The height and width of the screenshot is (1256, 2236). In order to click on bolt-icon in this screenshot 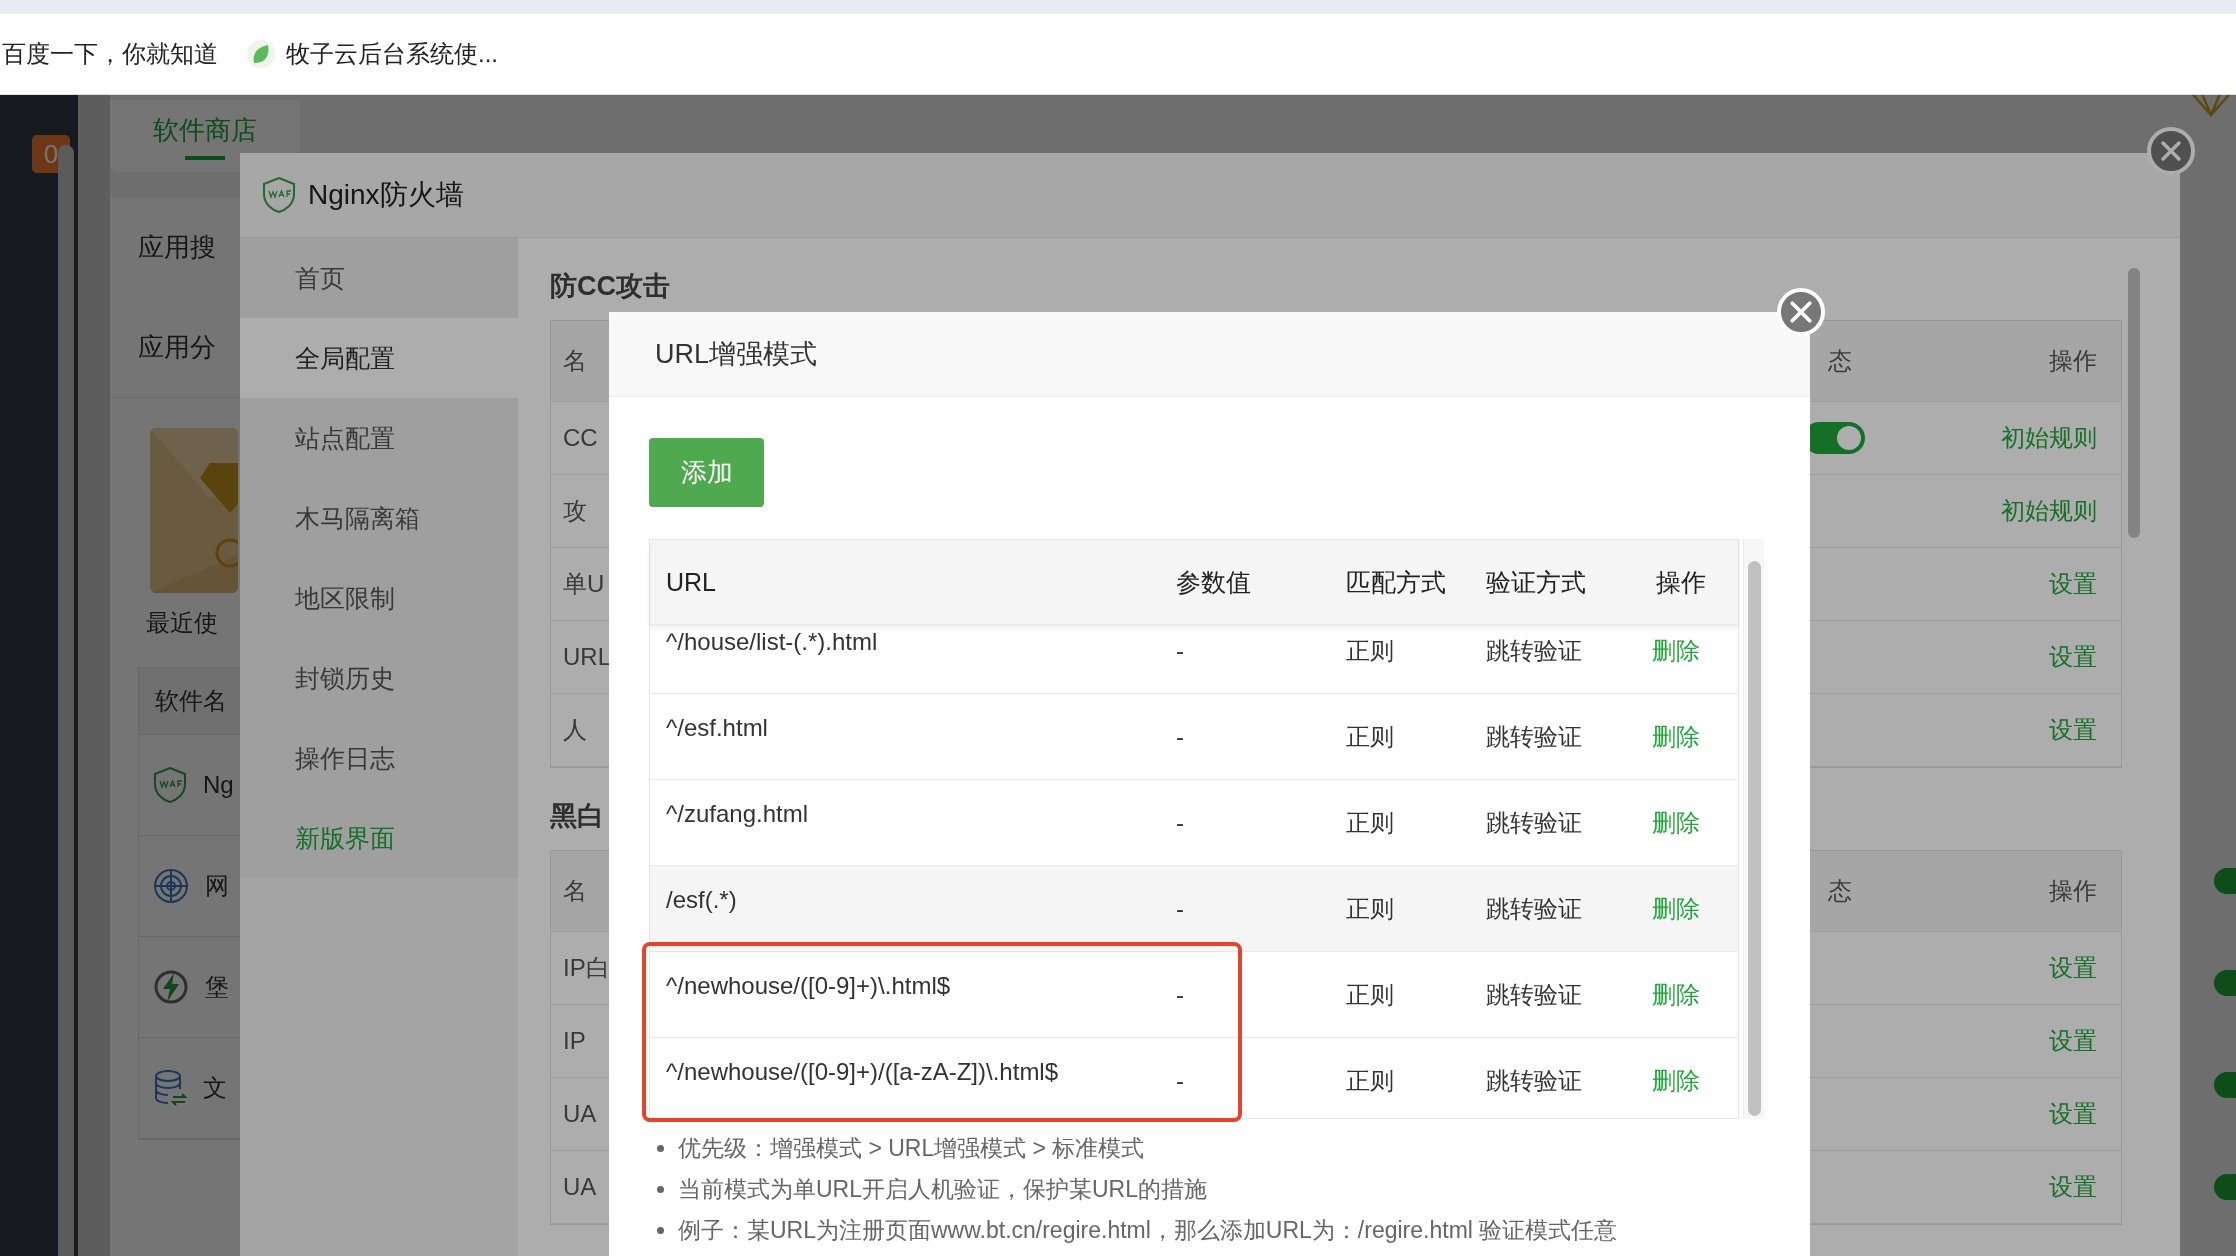, I will do `click(171, 987)`.